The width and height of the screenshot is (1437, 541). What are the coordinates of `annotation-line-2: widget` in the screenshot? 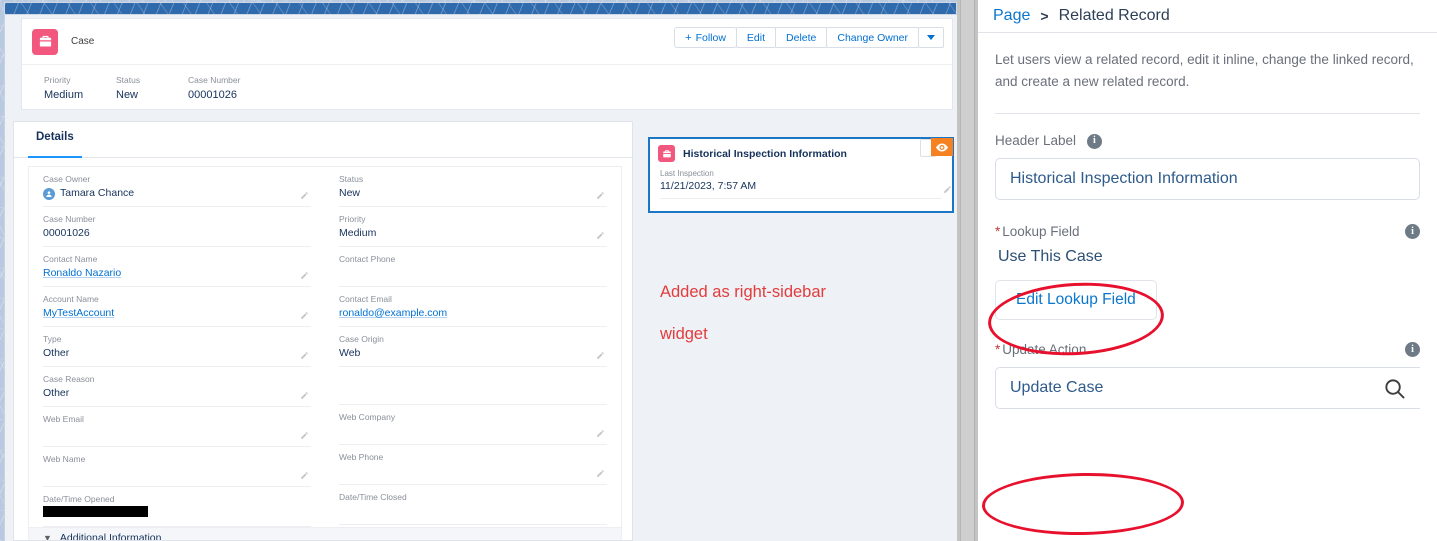 It's located at (684, 334).